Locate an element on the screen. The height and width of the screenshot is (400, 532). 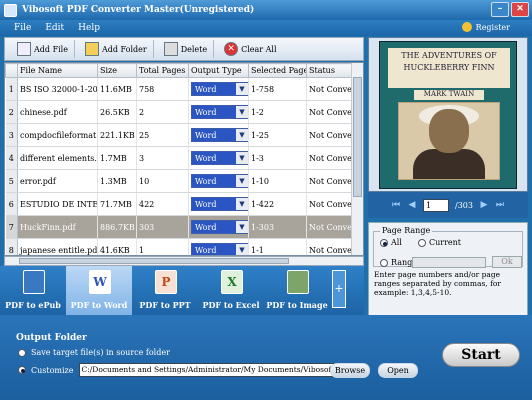
row-number: 7 is located at coordinates (11, 227).